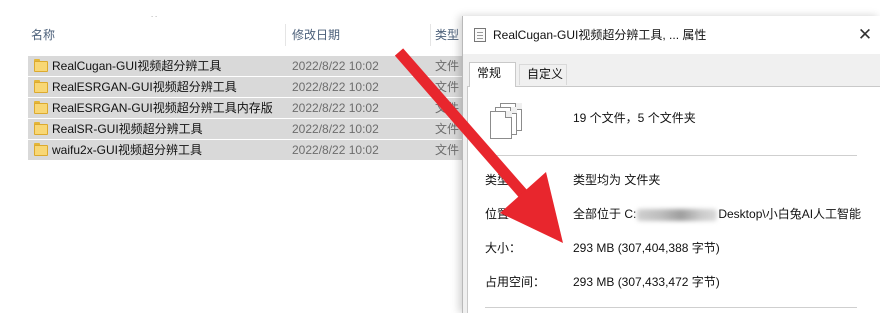 The width and height of the screenshot is (880, 313). I want to click on folder-name: RealSR-GUI视频超分辨工具, so click(127, 129).